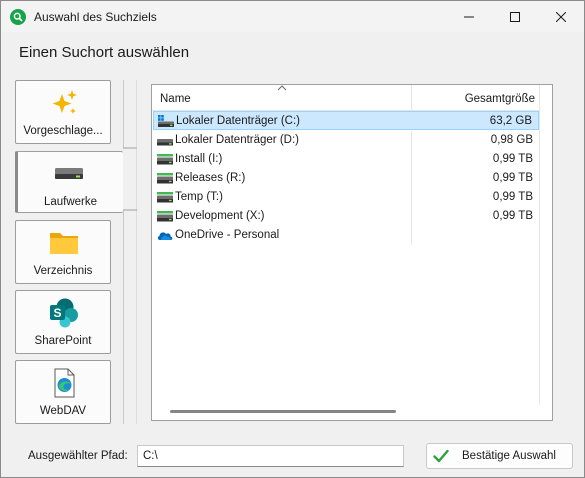  Describe the element at coordinates (63, 341) in the screenshot. I see `sidebar-item-label: SharePoint` at that location.